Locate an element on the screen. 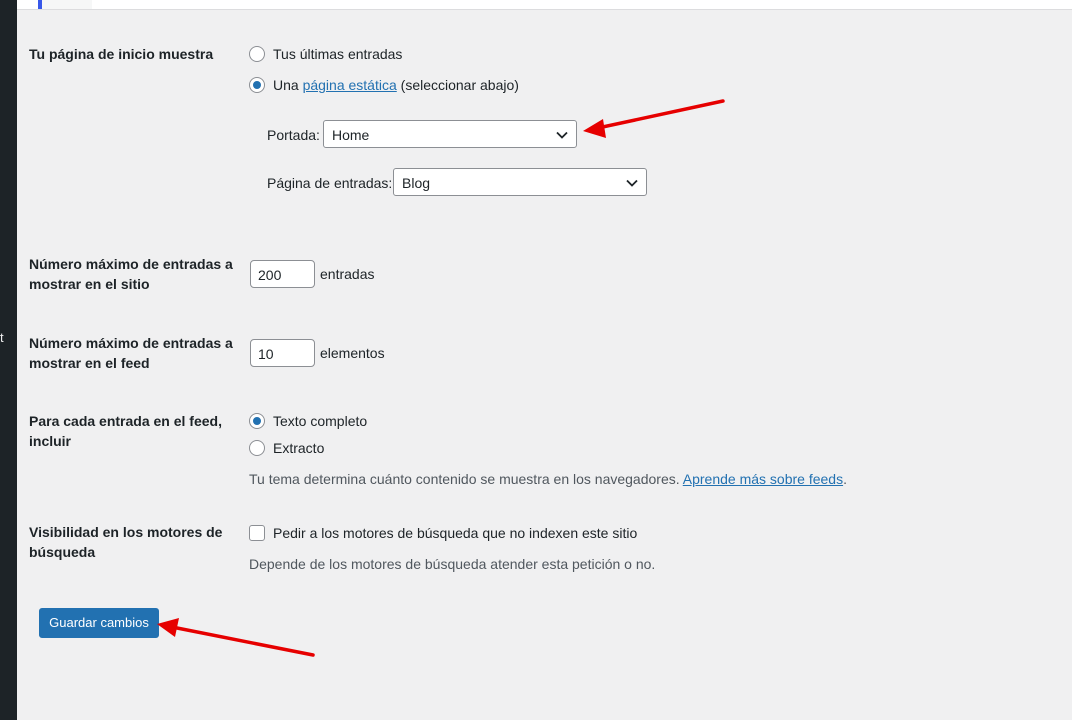  static-page-link: página estática is located at coordinates (350, 85).